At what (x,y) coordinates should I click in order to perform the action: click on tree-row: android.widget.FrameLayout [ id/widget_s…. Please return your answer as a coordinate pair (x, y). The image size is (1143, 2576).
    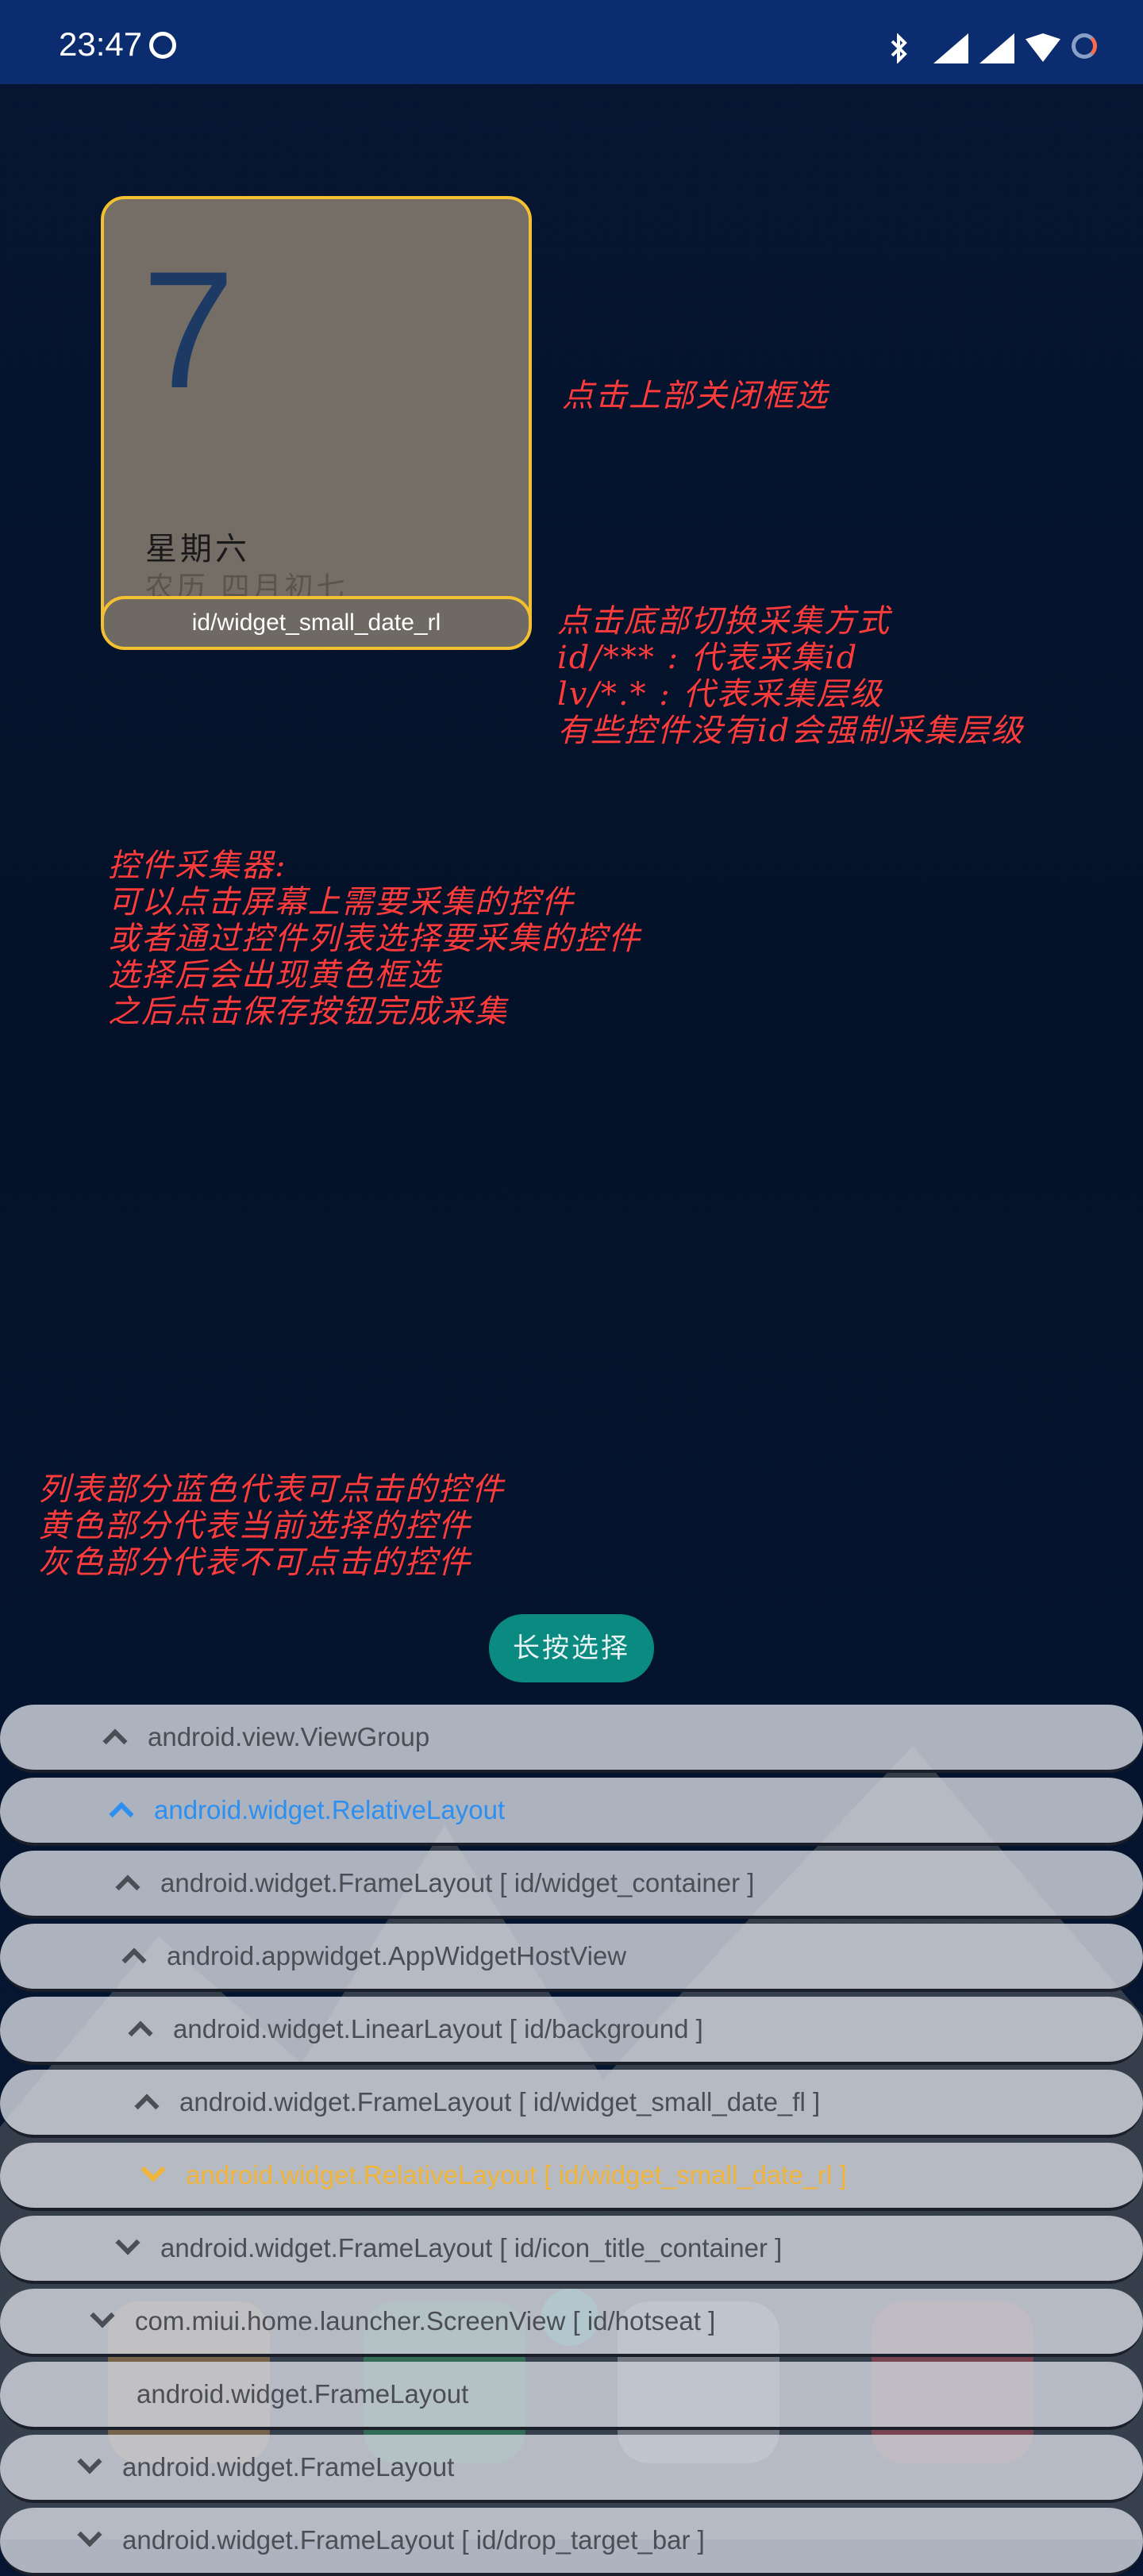
    Looking at the image, I should click on (571, 2104).